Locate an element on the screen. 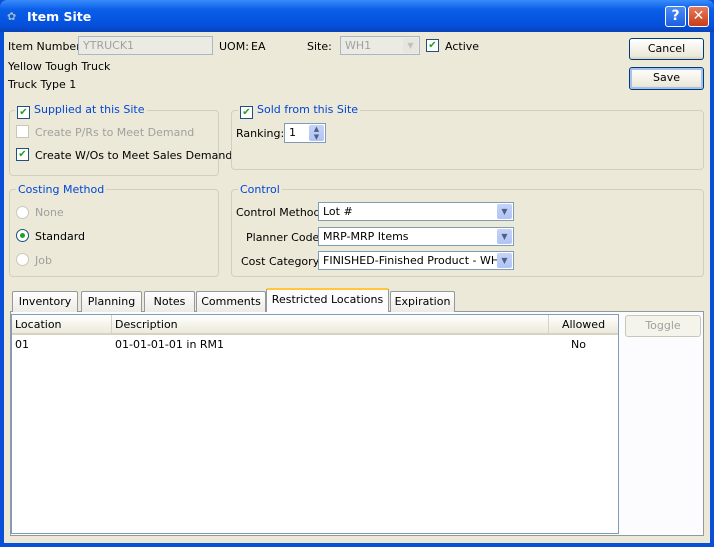 The width and height of the screenshot is (714, 547). title-bar is located at coordinates (357, 16).